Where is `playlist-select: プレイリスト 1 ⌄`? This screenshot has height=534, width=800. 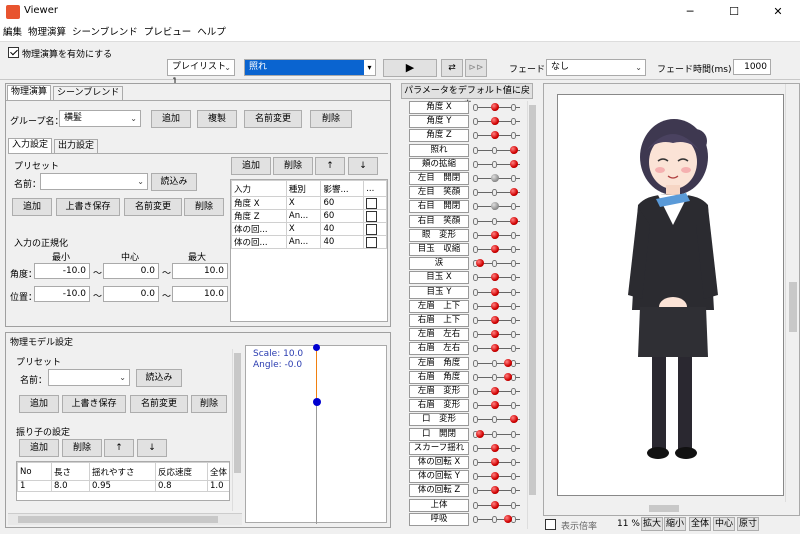
playlist-select: プレイリスト 1 ⌄ is located at coordinates (201, 73).